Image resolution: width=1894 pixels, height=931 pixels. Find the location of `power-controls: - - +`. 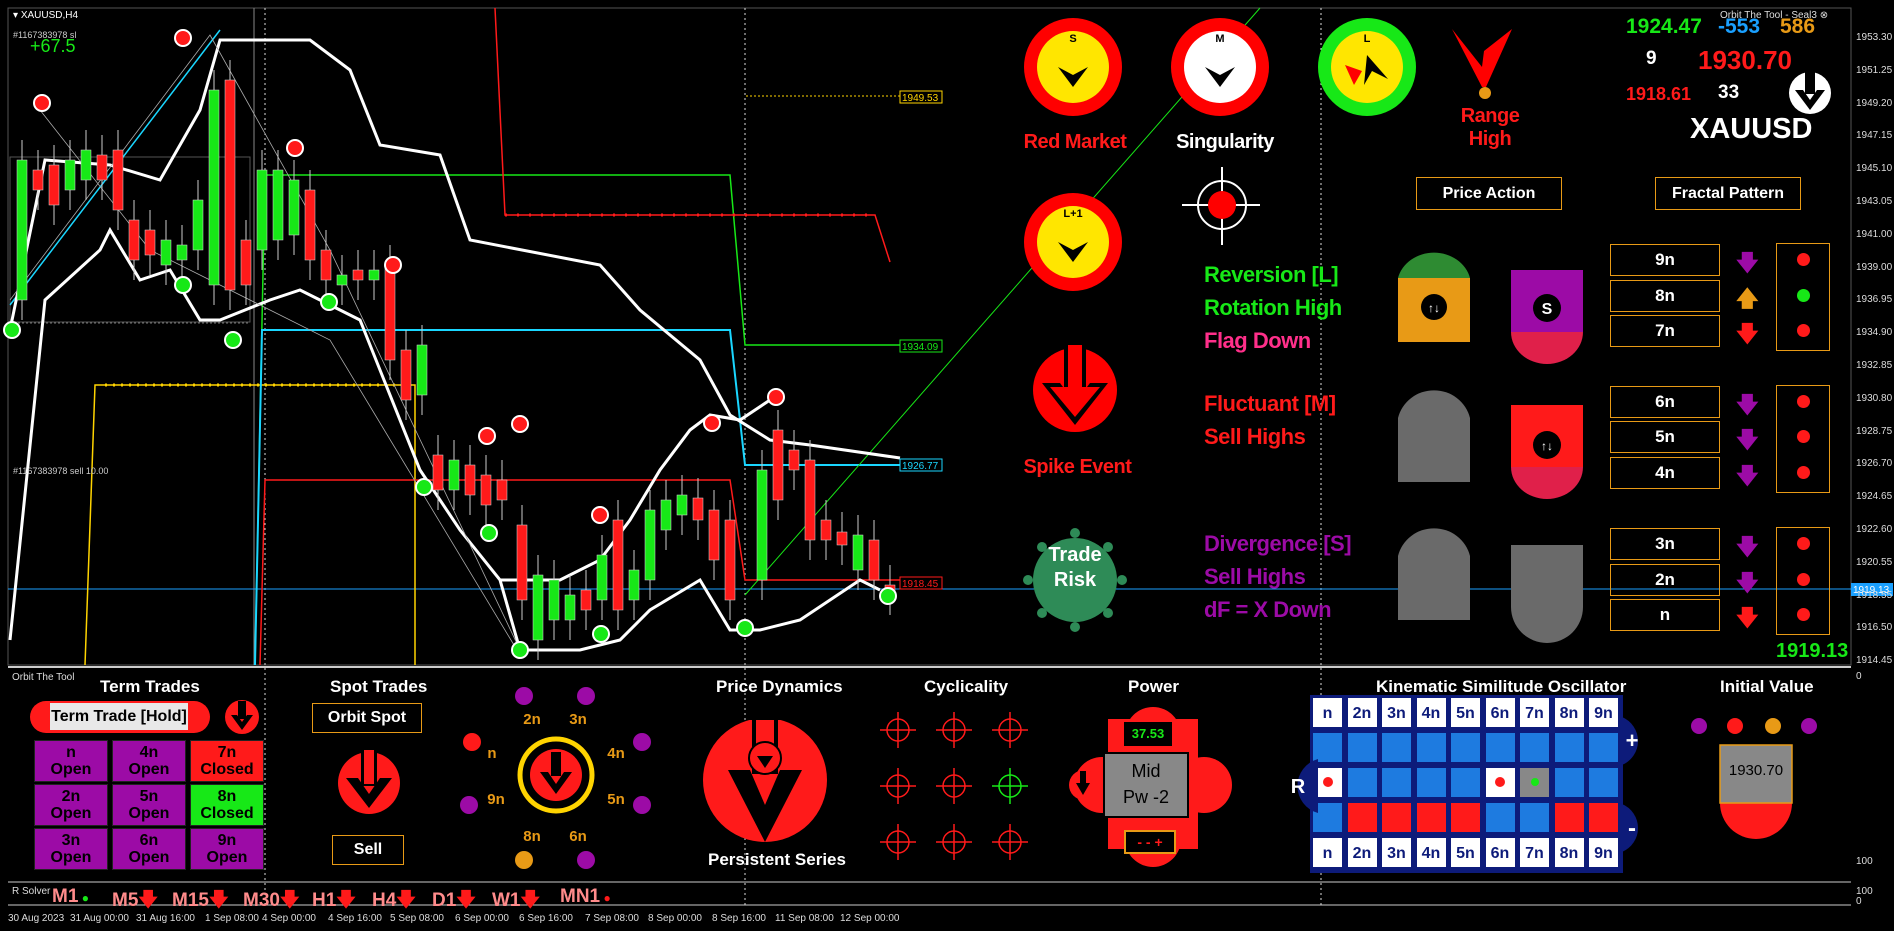

power-controls: - - + is located at coordinates (1150, 842).